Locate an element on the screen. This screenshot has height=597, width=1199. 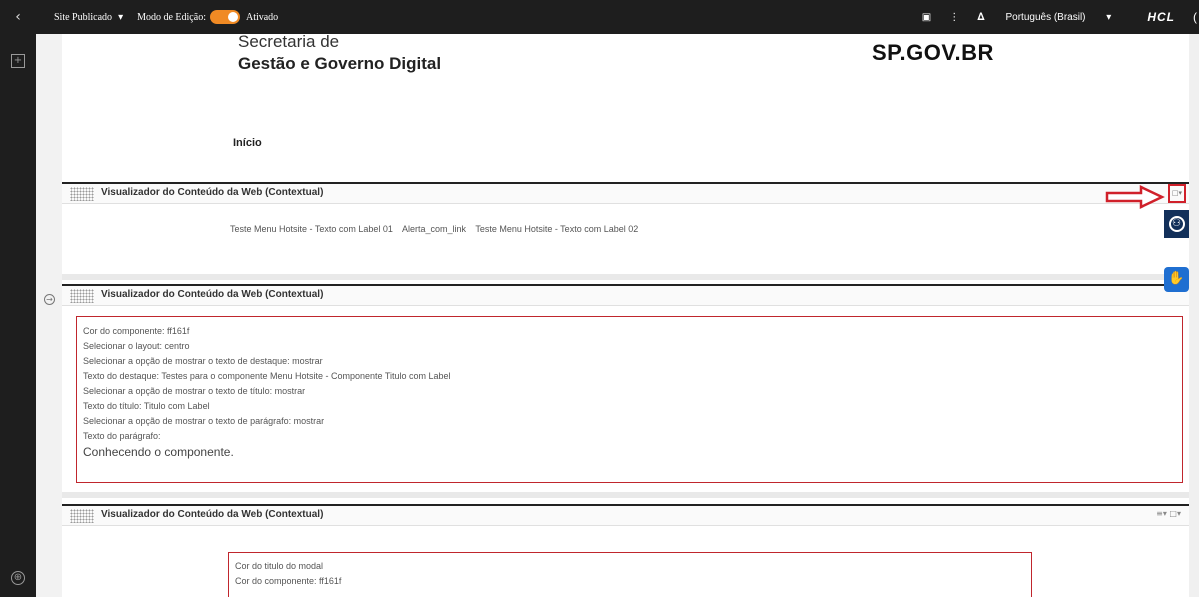
user-icon: ( is located at coordinates (1195, 17).